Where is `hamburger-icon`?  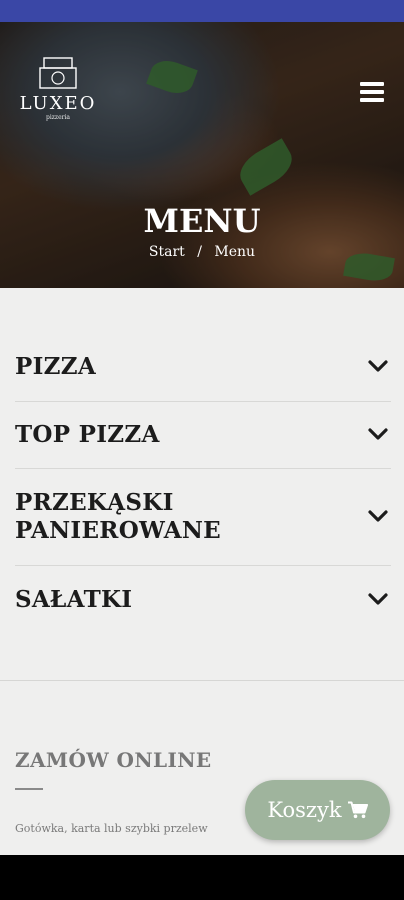 hamburger-icon is located at coordinates (372, 92).